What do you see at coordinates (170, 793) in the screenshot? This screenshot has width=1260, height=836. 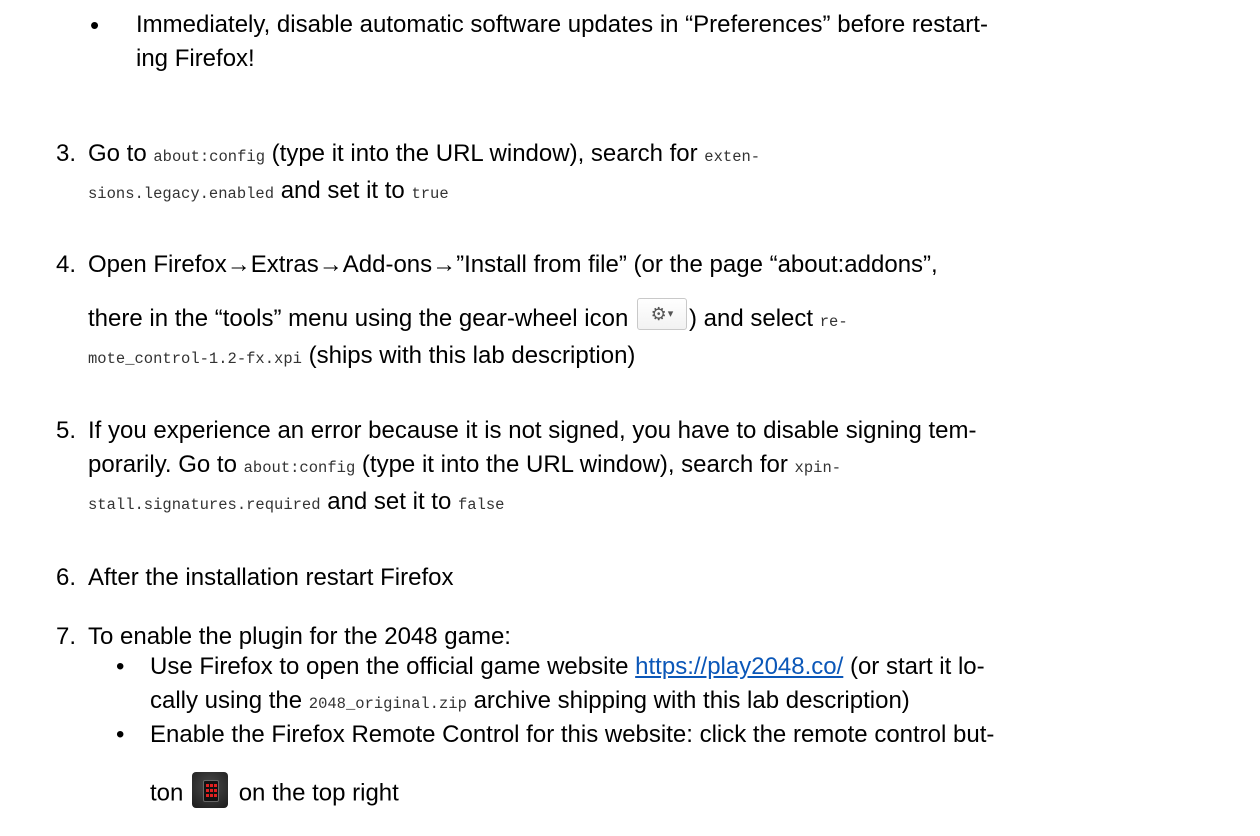 I see `sub-text-part: ton` at bounding box center [170, 793].